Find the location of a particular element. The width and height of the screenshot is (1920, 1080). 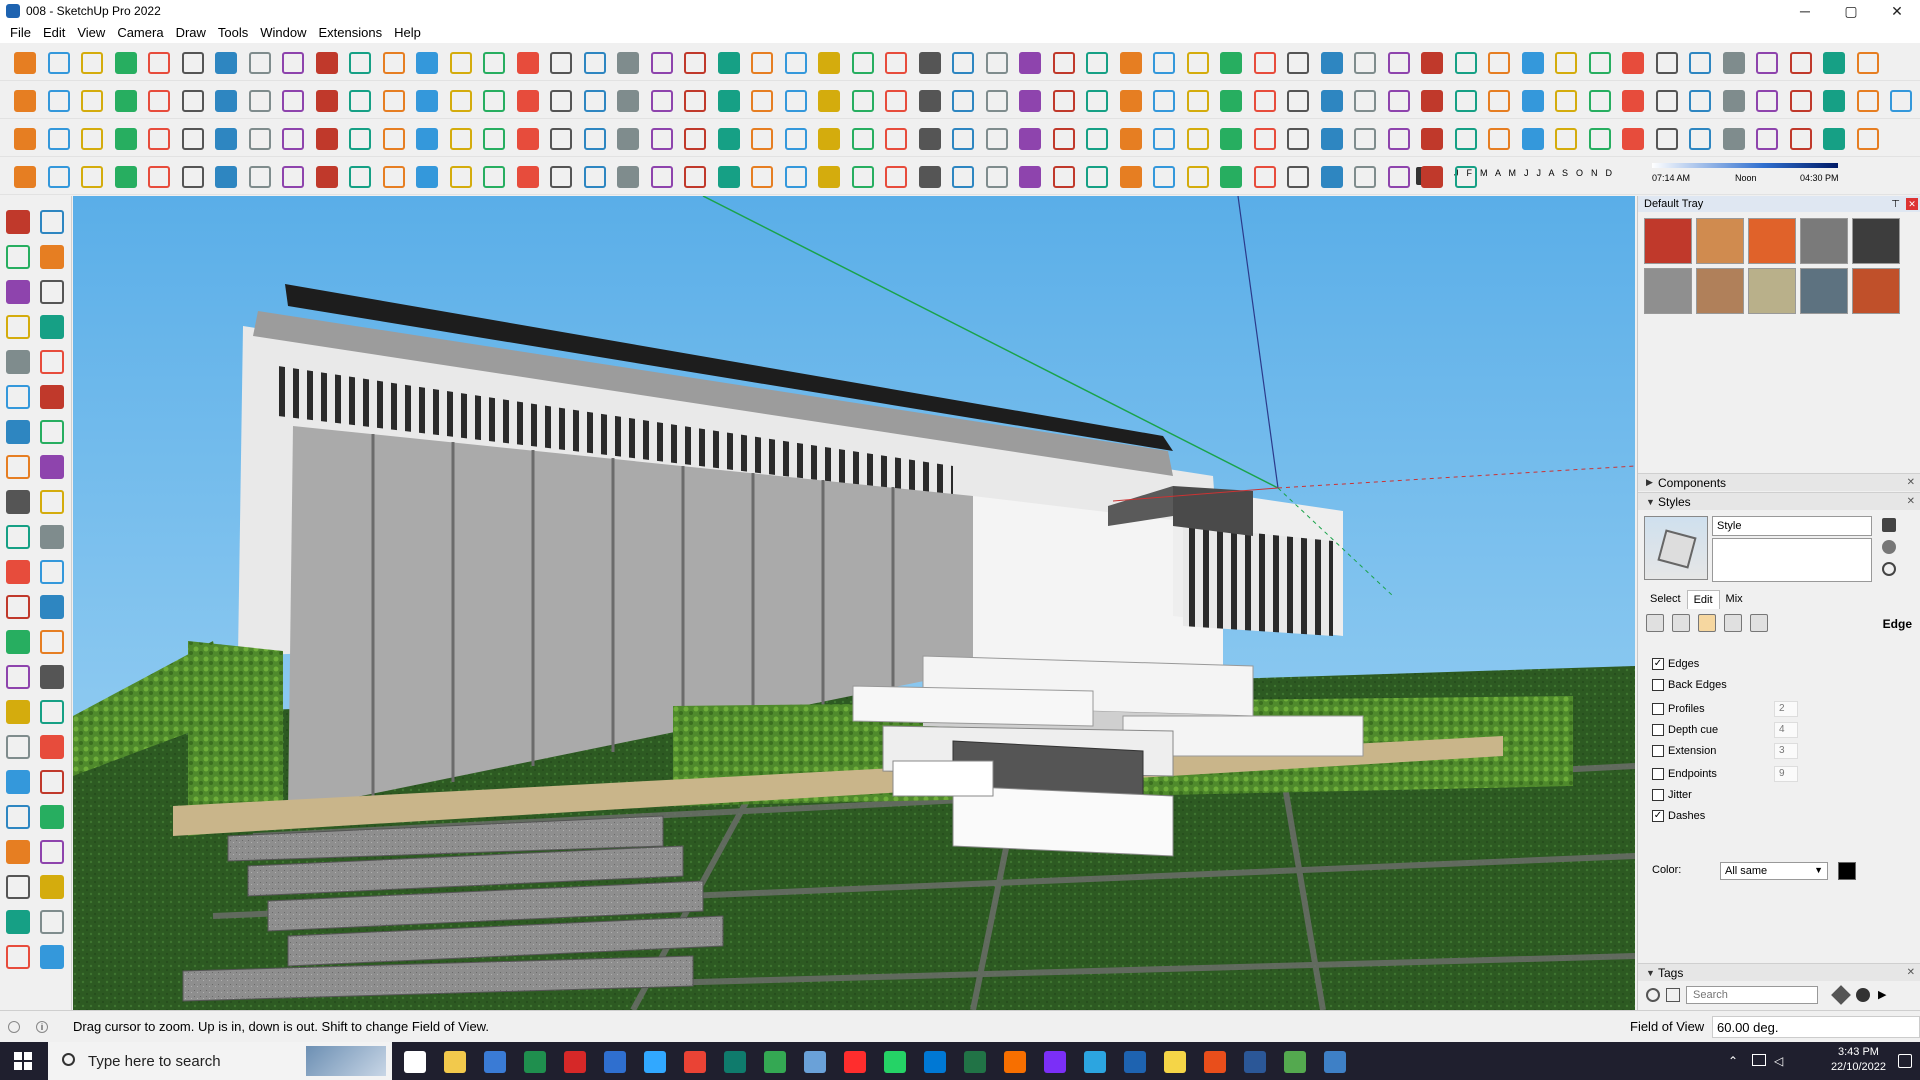

edge-setting-jitter: Jitter is located at coordinates (1672, 795).